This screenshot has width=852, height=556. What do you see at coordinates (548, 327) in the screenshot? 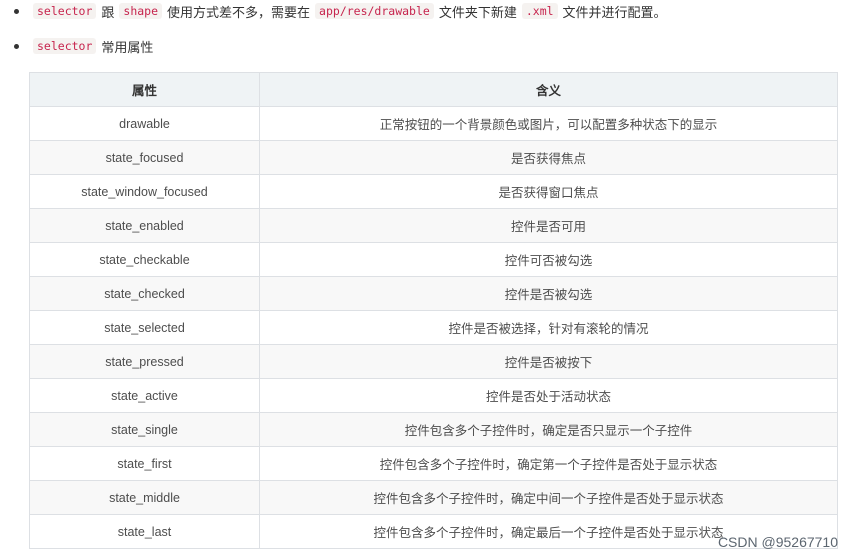
I see `meaning-cell: 控件是否被选择，针对有滚轮的情况` at bounding box center [548, 327].